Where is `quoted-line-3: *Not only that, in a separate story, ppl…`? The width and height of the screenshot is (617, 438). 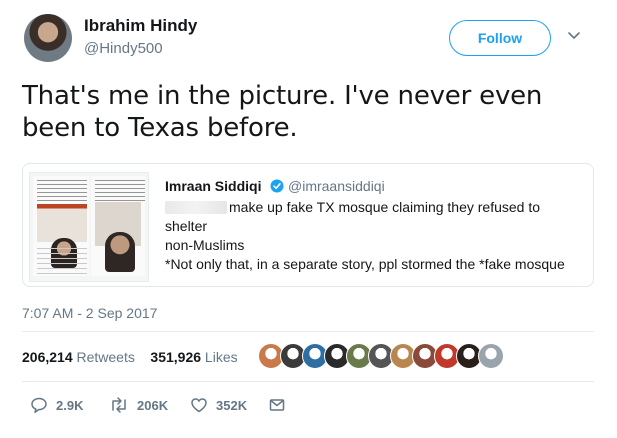 quoted-line-3: *Not only that, in a separate story, ppl… is located at coordinates (365, 264).